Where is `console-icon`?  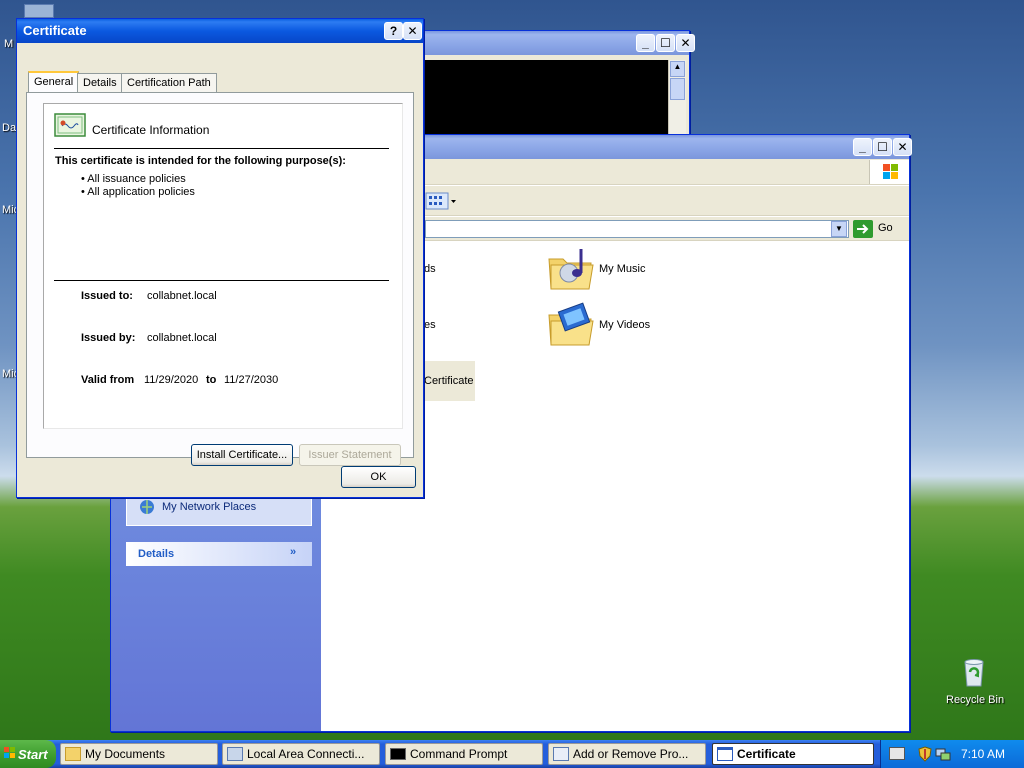
console-icon is located at coordinates (398, 754).